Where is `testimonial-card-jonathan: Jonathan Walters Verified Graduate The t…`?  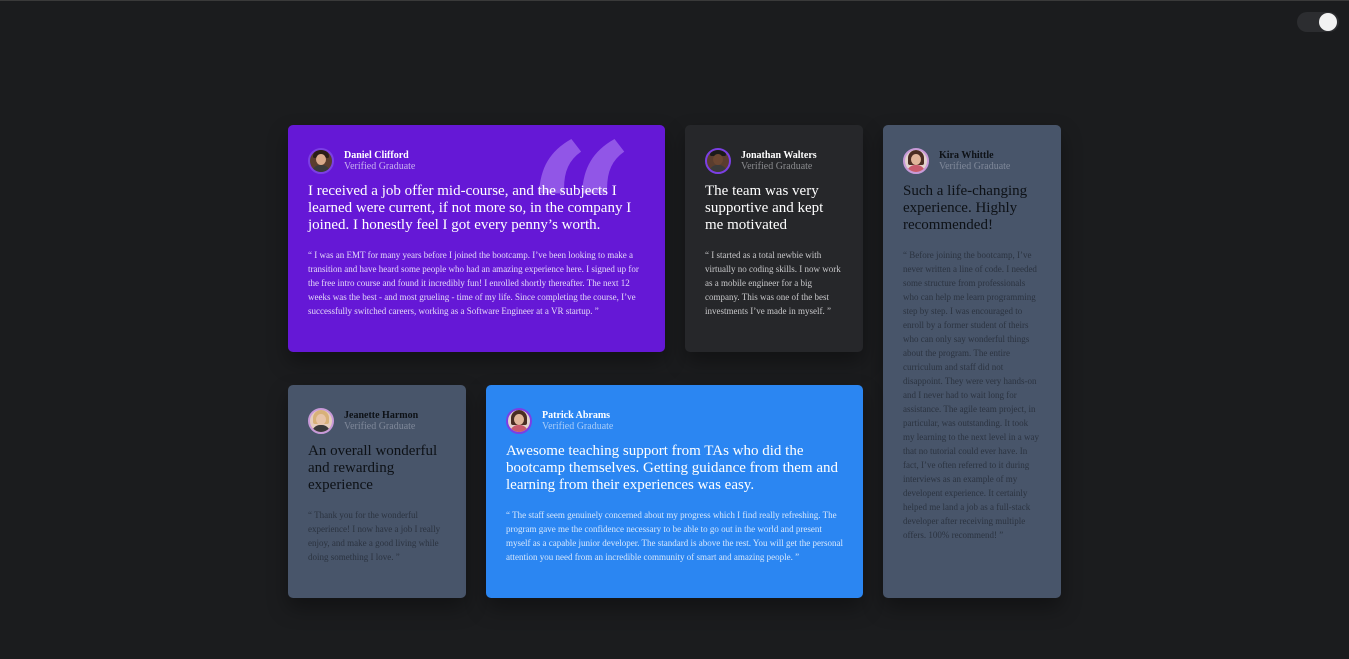
testimonial-card-jonathan: Jonathan Walters Verified Graduate The t… is located at coordinates (774, 238).